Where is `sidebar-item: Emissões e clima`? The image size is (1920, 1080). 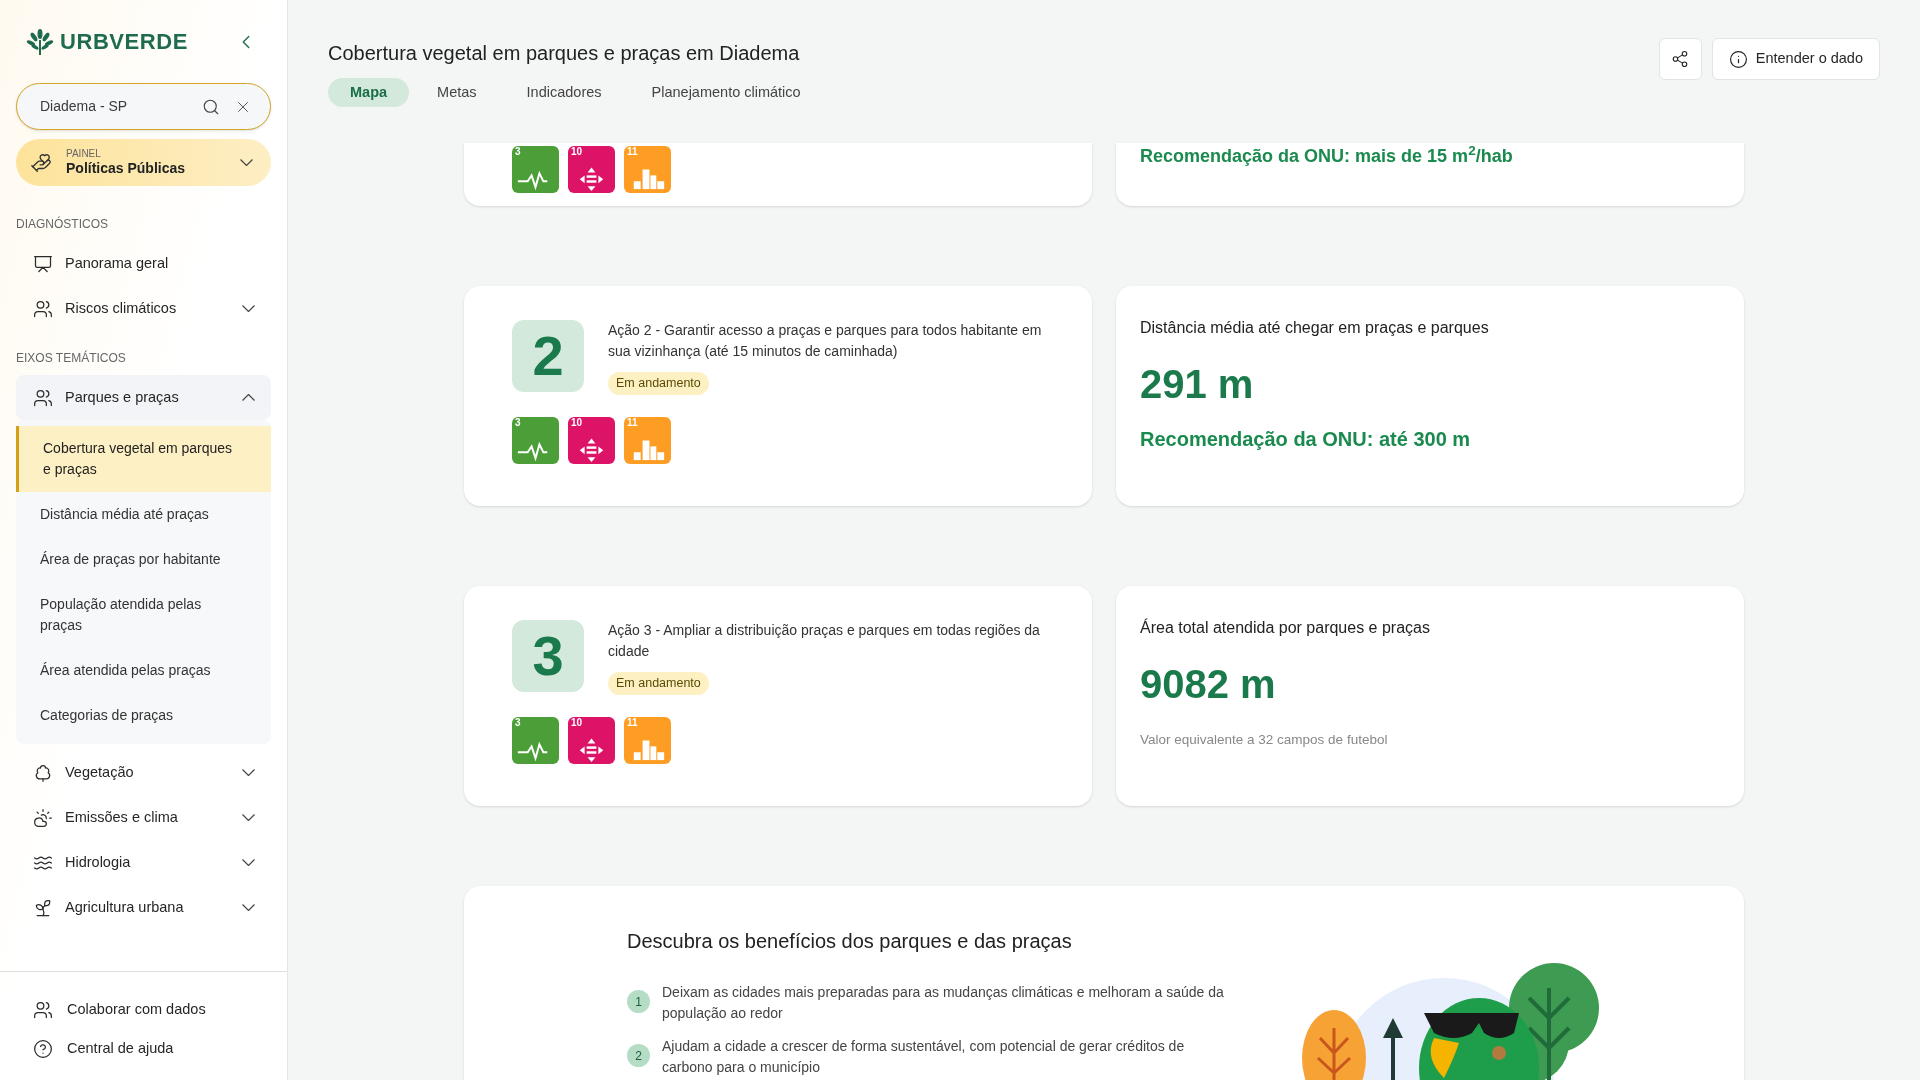
sidebar-item: Emissões e clima is located at coordinates (143, 817).